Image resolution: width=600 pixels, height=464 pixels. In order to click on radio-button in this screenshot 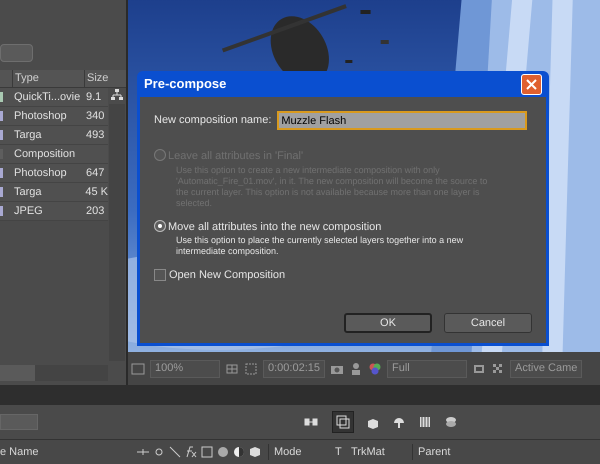, I will do `click(160, 226)`.